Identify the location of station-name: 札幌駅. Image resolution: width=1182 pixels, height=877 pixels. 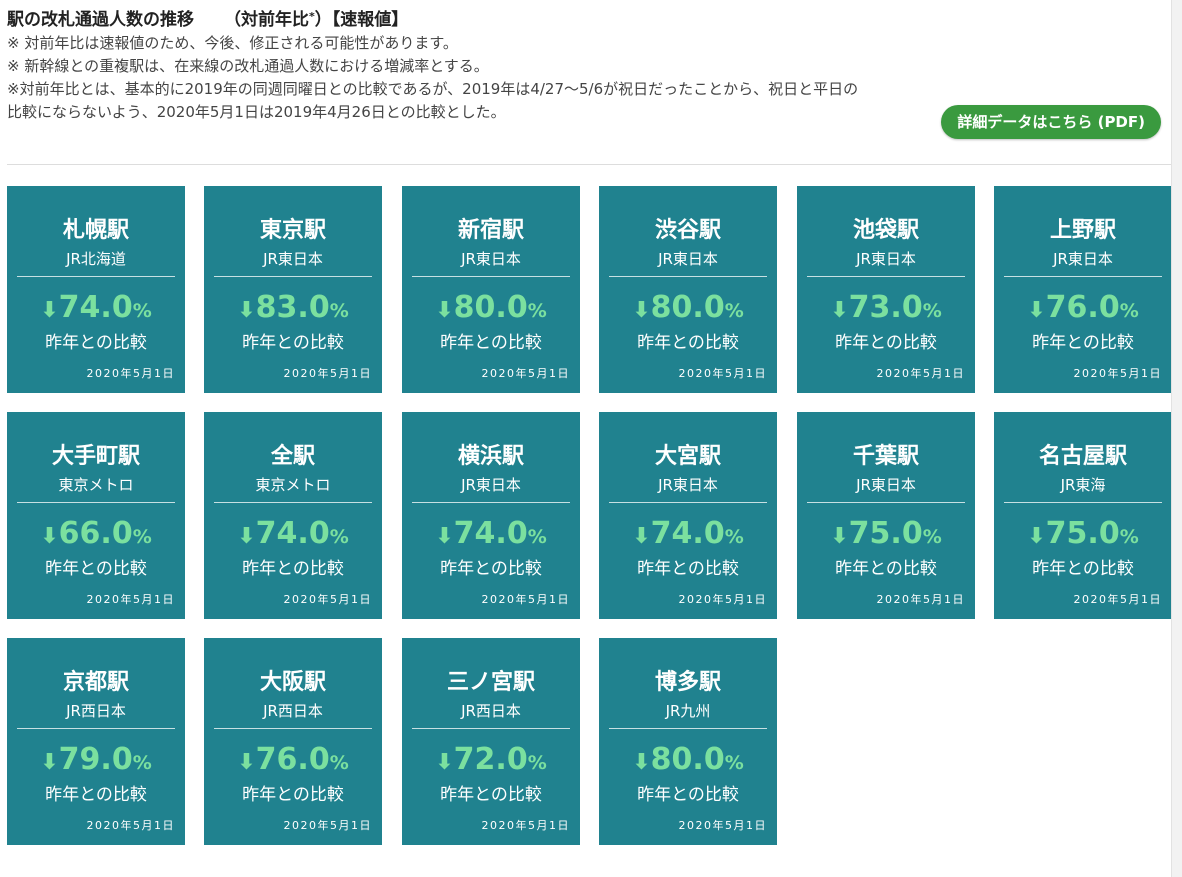
(95, 230).